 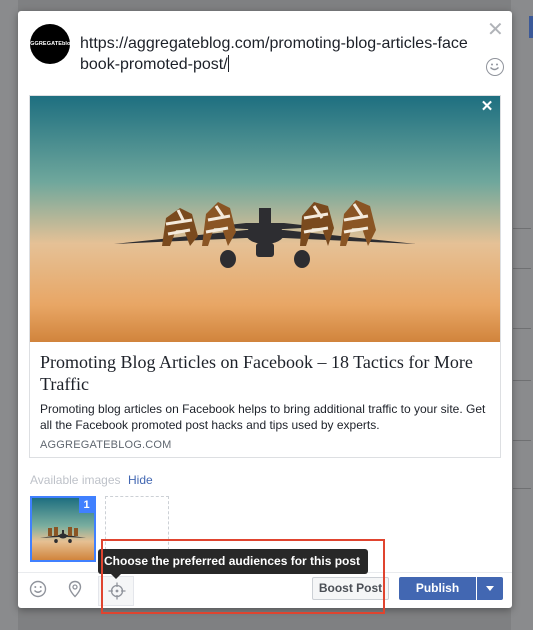 I want to click on text-cursor, so click(x=228, y=63).